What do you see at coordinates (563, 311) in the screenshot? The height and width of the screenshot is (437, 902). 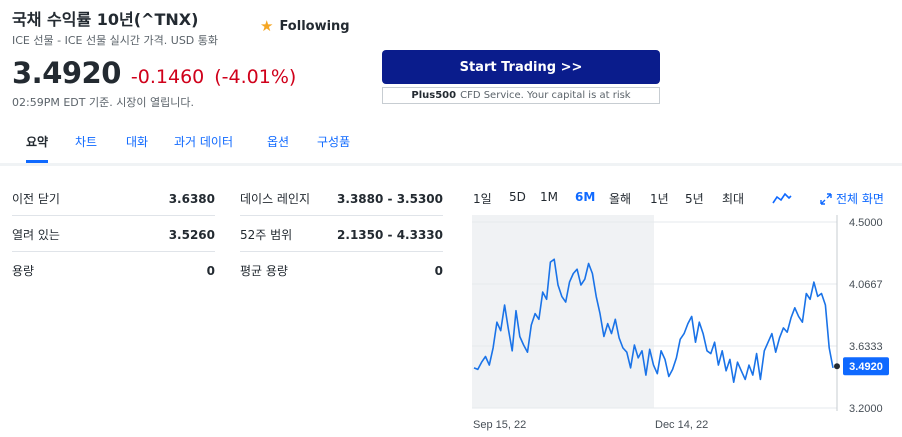 I see `shaded-period` at bounding box center [563, 311].